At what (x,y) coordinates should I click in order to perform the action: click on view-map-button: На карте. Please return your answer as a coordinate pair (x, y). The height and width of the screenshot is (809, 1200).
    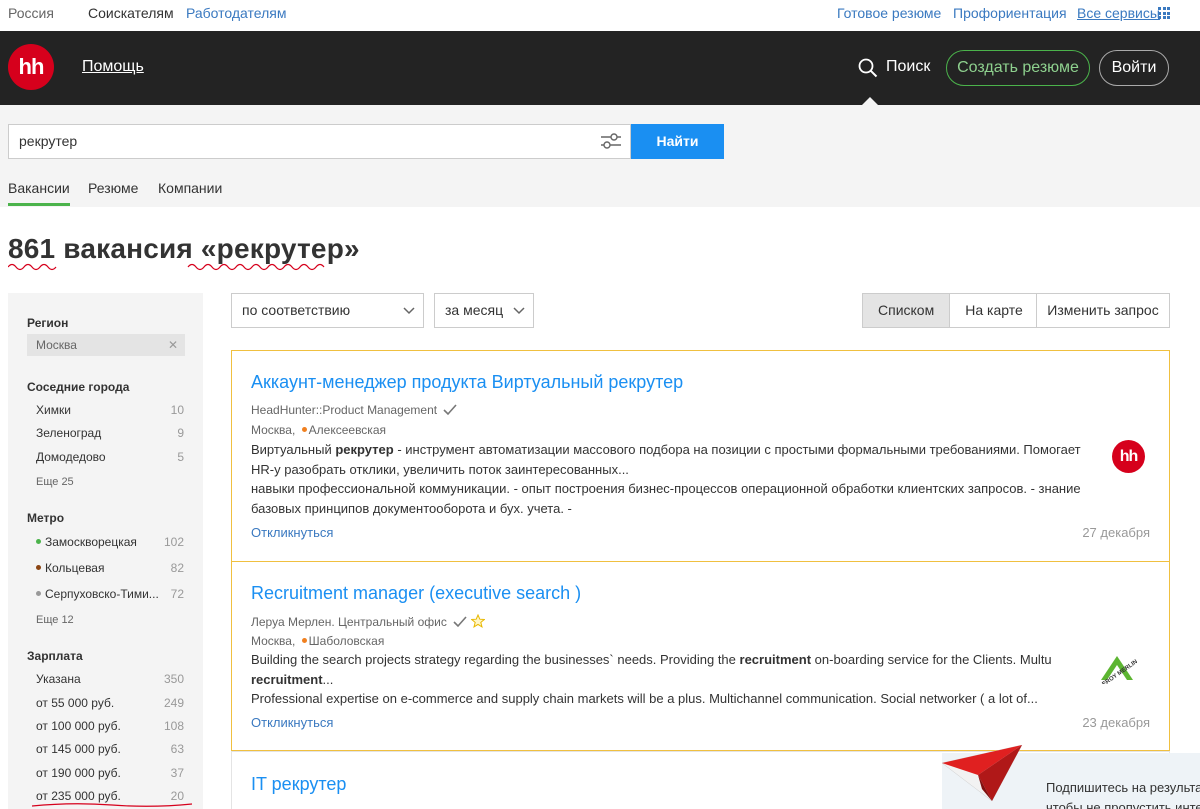
    Looking at the image, I should click on (993, 310).